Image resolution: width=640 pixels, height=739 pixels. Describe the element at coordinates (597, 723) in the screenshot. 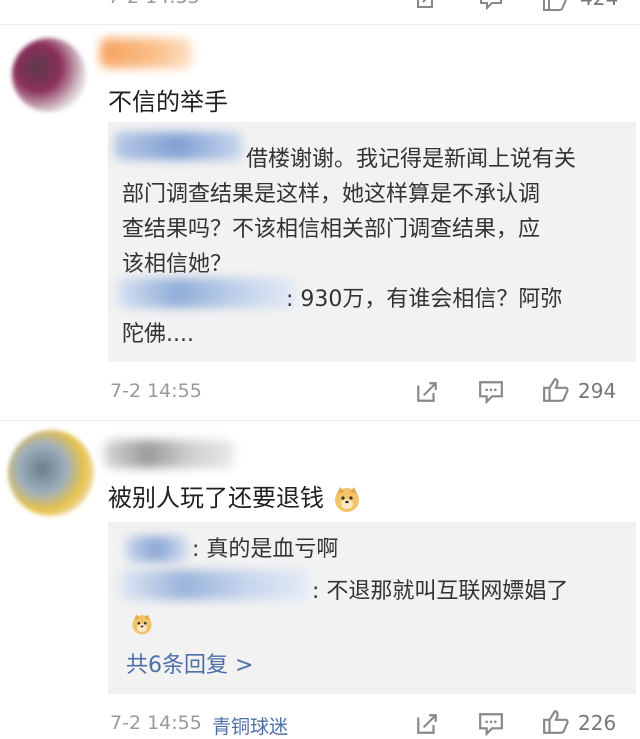

I see `like-count: 226` at that location.